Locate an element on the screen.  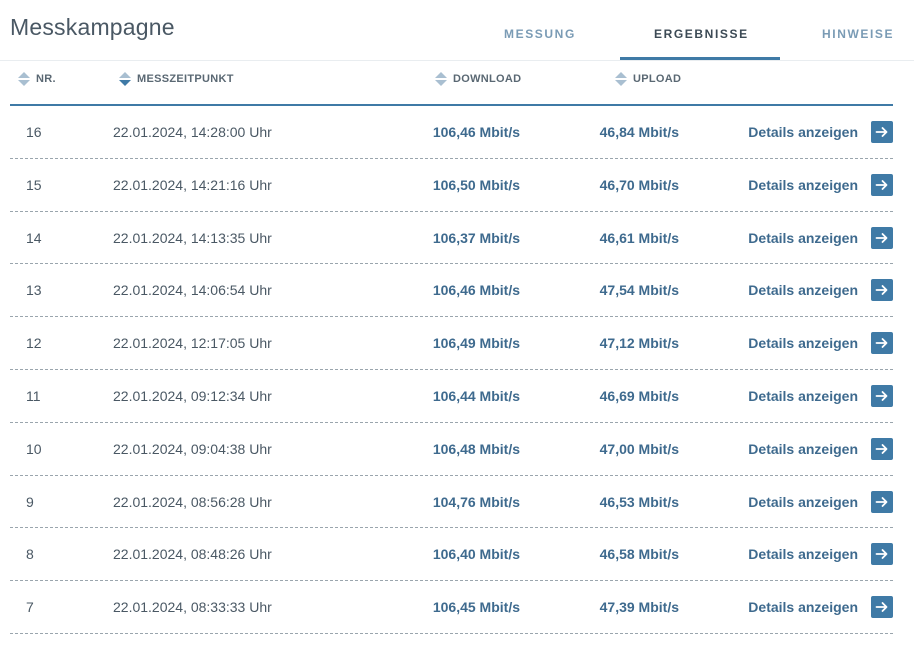
row-number: 14 is located at coordinates (34, 237).